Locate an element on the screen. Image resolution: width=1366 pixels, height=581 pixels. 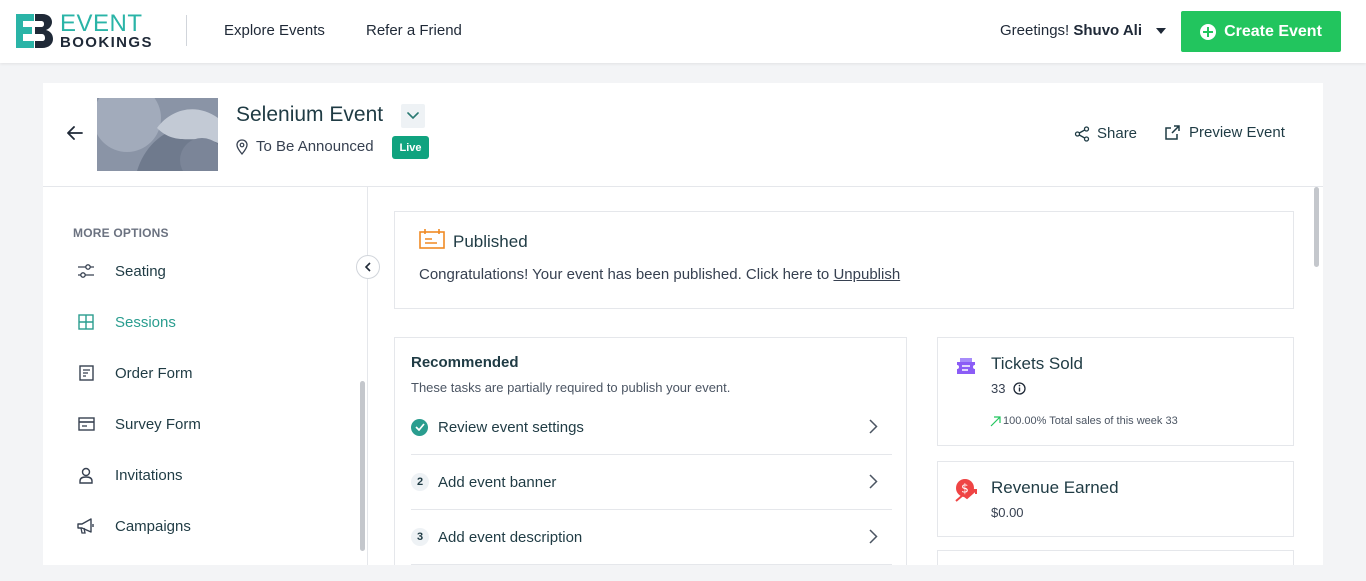
task-number-badge: 3 is located at coordinates (420, 537).